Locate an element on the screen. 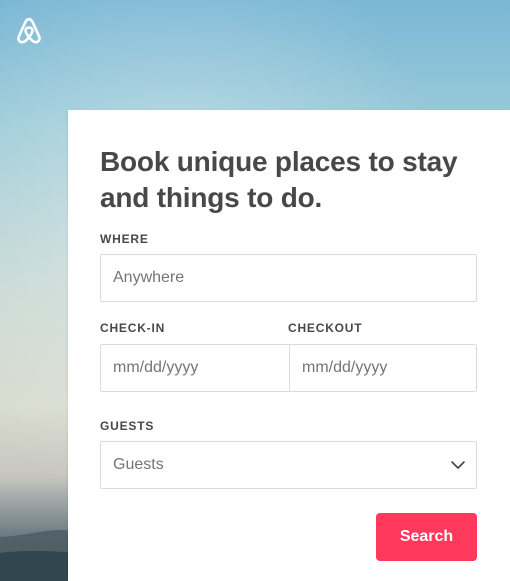 The image size is (510, 581). checkout-label: CHECKOUT is located at coordinates (325, 328).